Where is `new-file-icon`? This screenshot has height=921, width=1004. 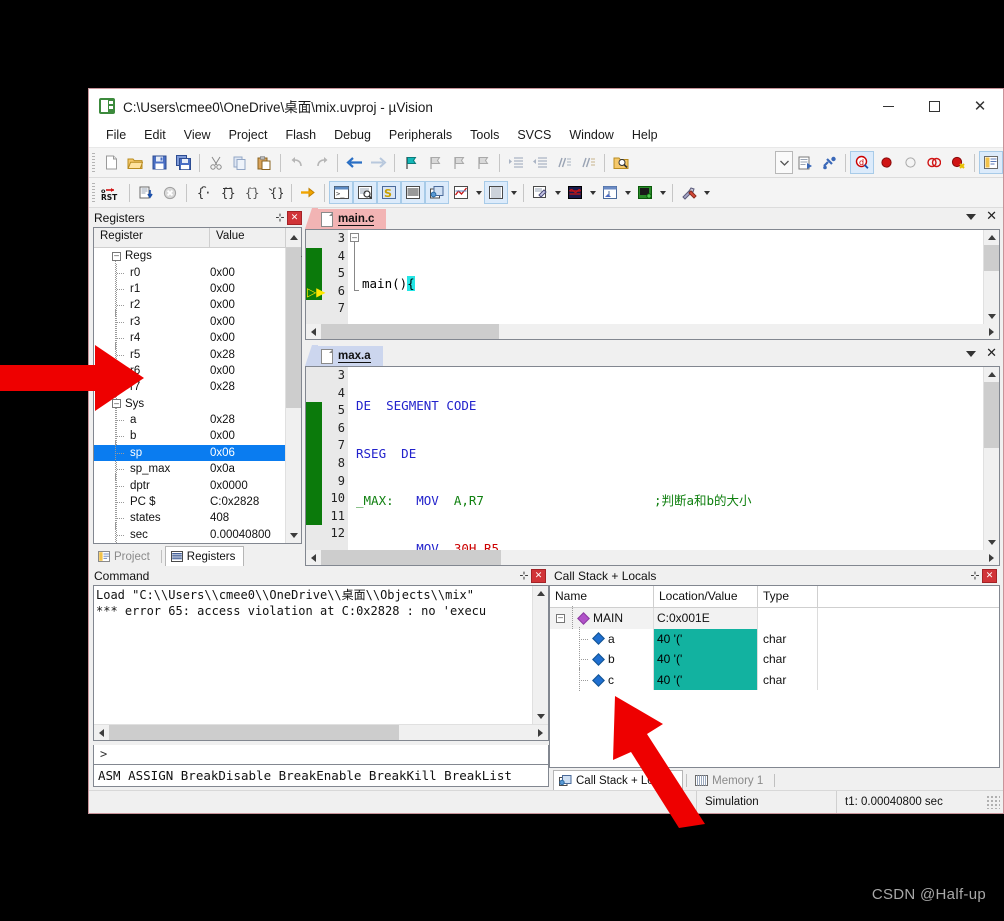
new-file-icon is located at coordinates (111, 162).